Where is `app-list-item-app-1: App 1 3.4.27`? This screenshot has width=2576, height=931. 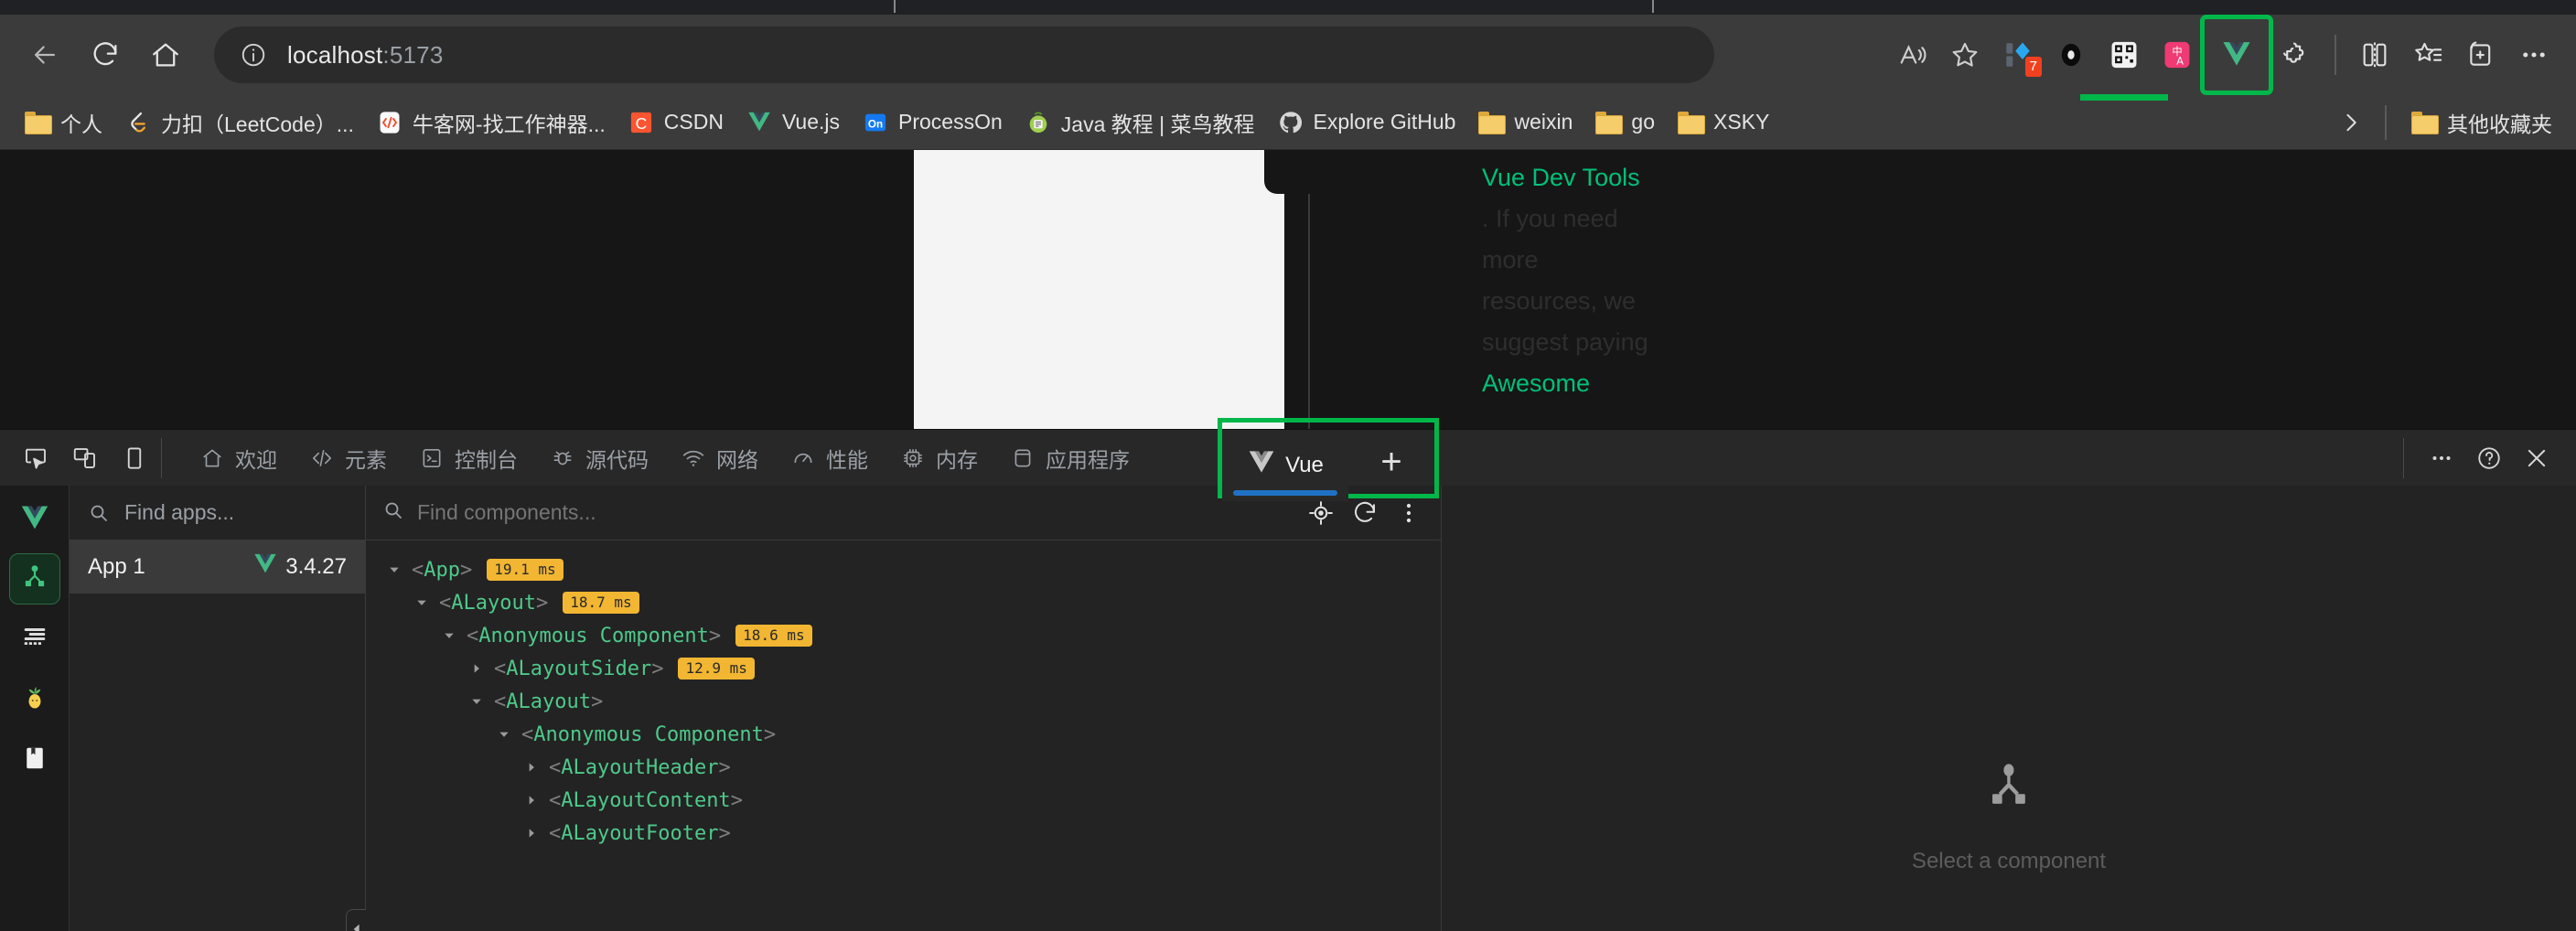 app-list-item-app-1: App 1 3.4.27 is located at coordinates (218, 567).